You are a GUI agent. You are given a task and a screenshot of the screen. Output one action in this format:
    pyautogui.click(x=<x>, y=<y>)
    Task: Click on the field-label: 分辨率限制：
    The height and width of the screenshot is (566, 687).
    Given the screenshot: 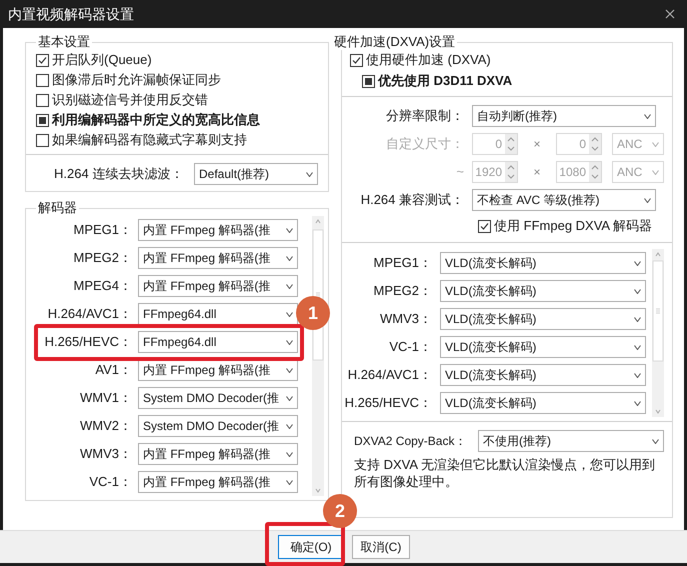 What is the action you would take?
    pyautogui.click(x=424, y=116)
    